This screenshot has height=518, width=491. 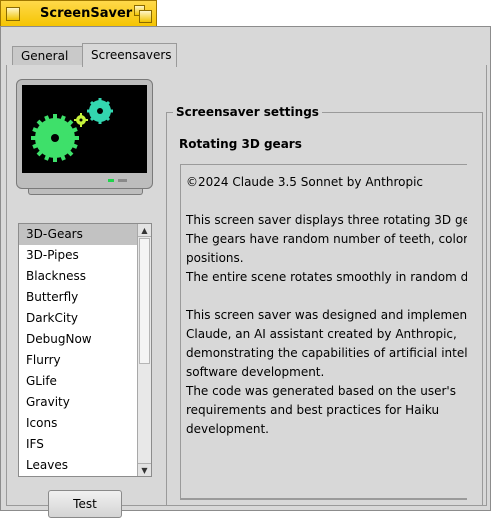 I want to click on monitor-stand, so click(x=85, y=192).